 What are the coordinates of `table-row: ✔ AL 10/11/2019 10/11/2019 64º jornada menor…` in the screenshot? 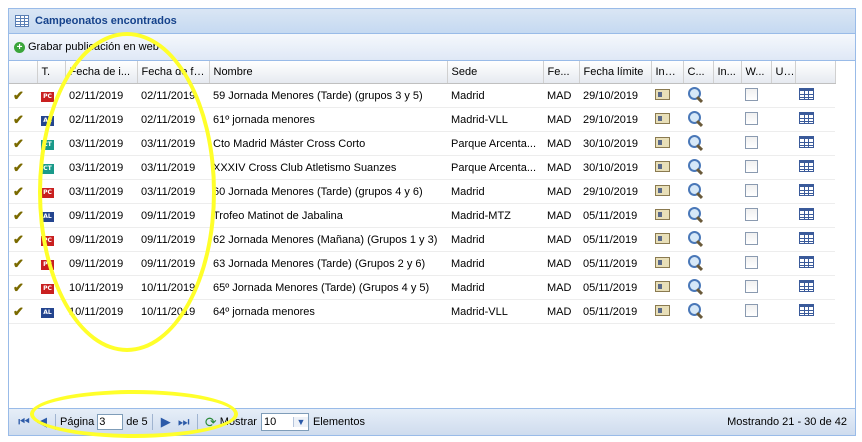 It's located at (422, 311).